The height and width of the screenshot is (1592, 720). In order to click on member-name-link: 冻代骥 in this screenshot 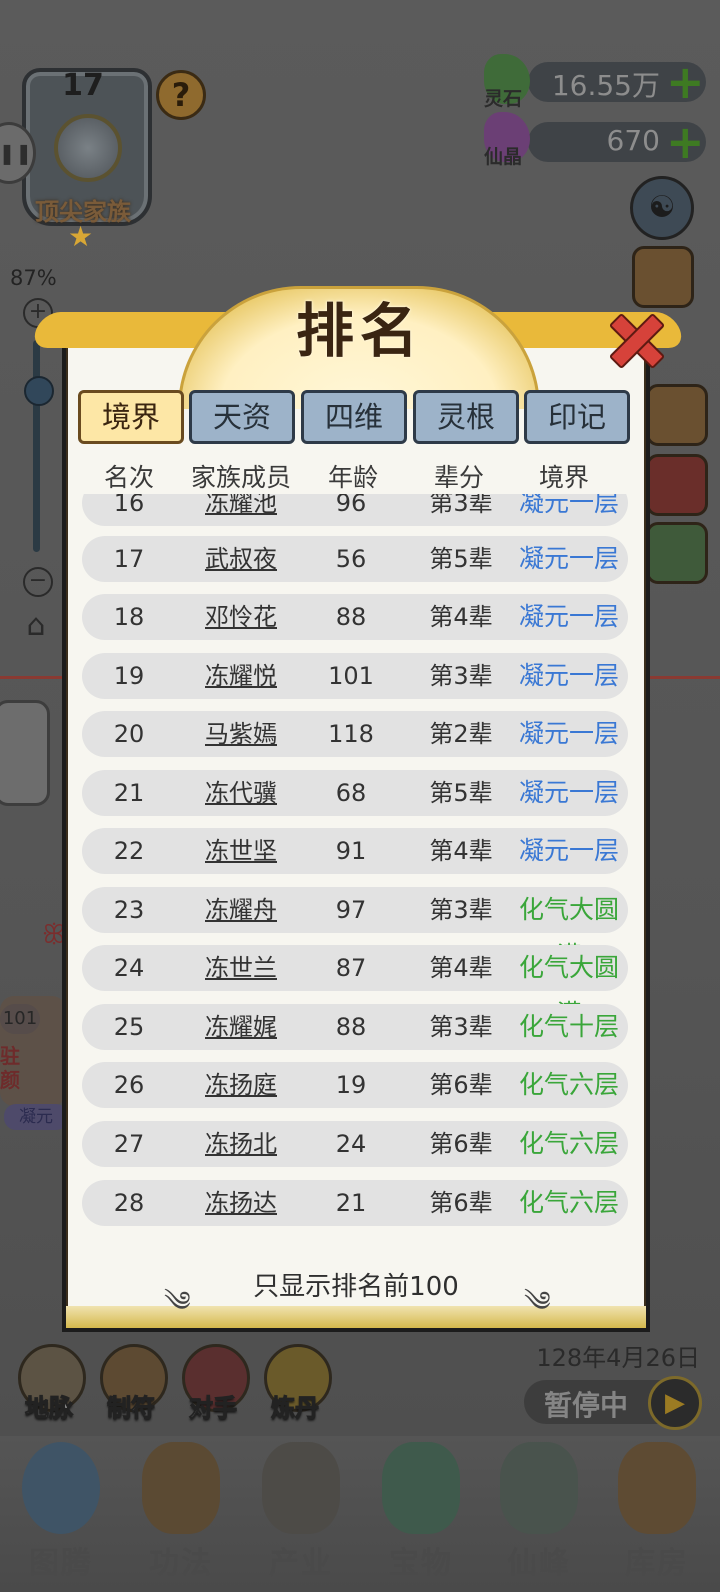, I will do `click(241, 793)`.